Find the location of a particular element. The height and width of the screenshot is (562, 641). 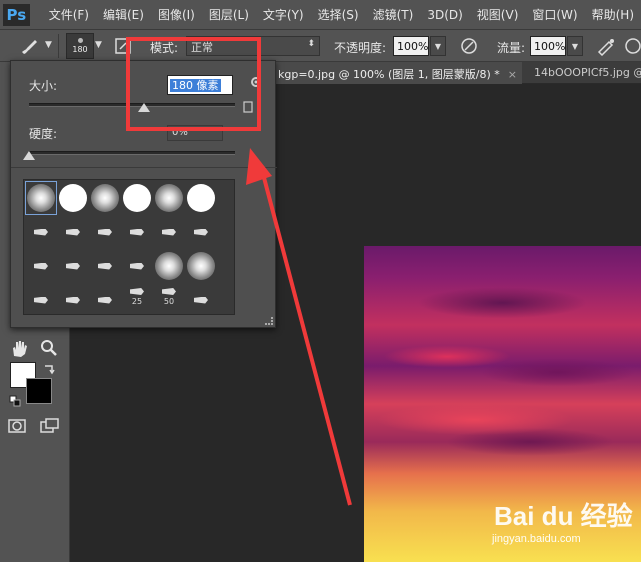

zoom-tool-icon is located at coordinates (49, 348).